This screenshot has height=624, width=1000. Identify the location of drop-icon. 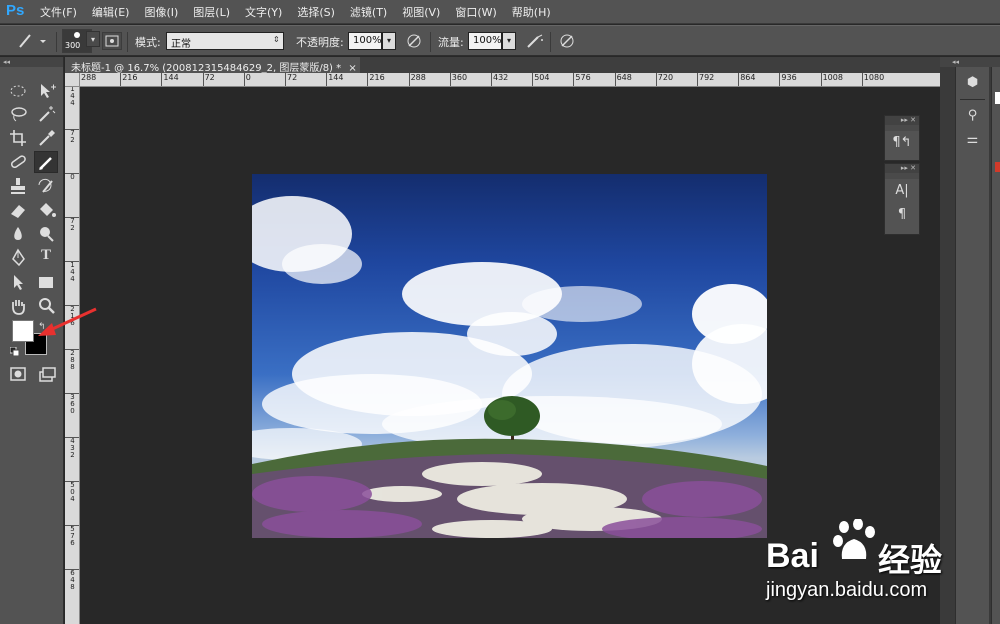
(18, 233).